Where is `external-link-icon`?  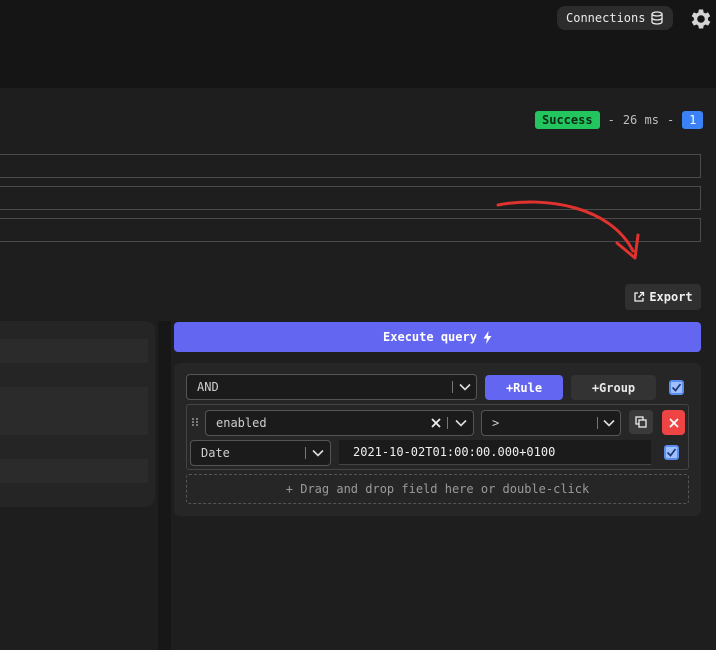 external-link-icon is located at coordinates (639, 296).